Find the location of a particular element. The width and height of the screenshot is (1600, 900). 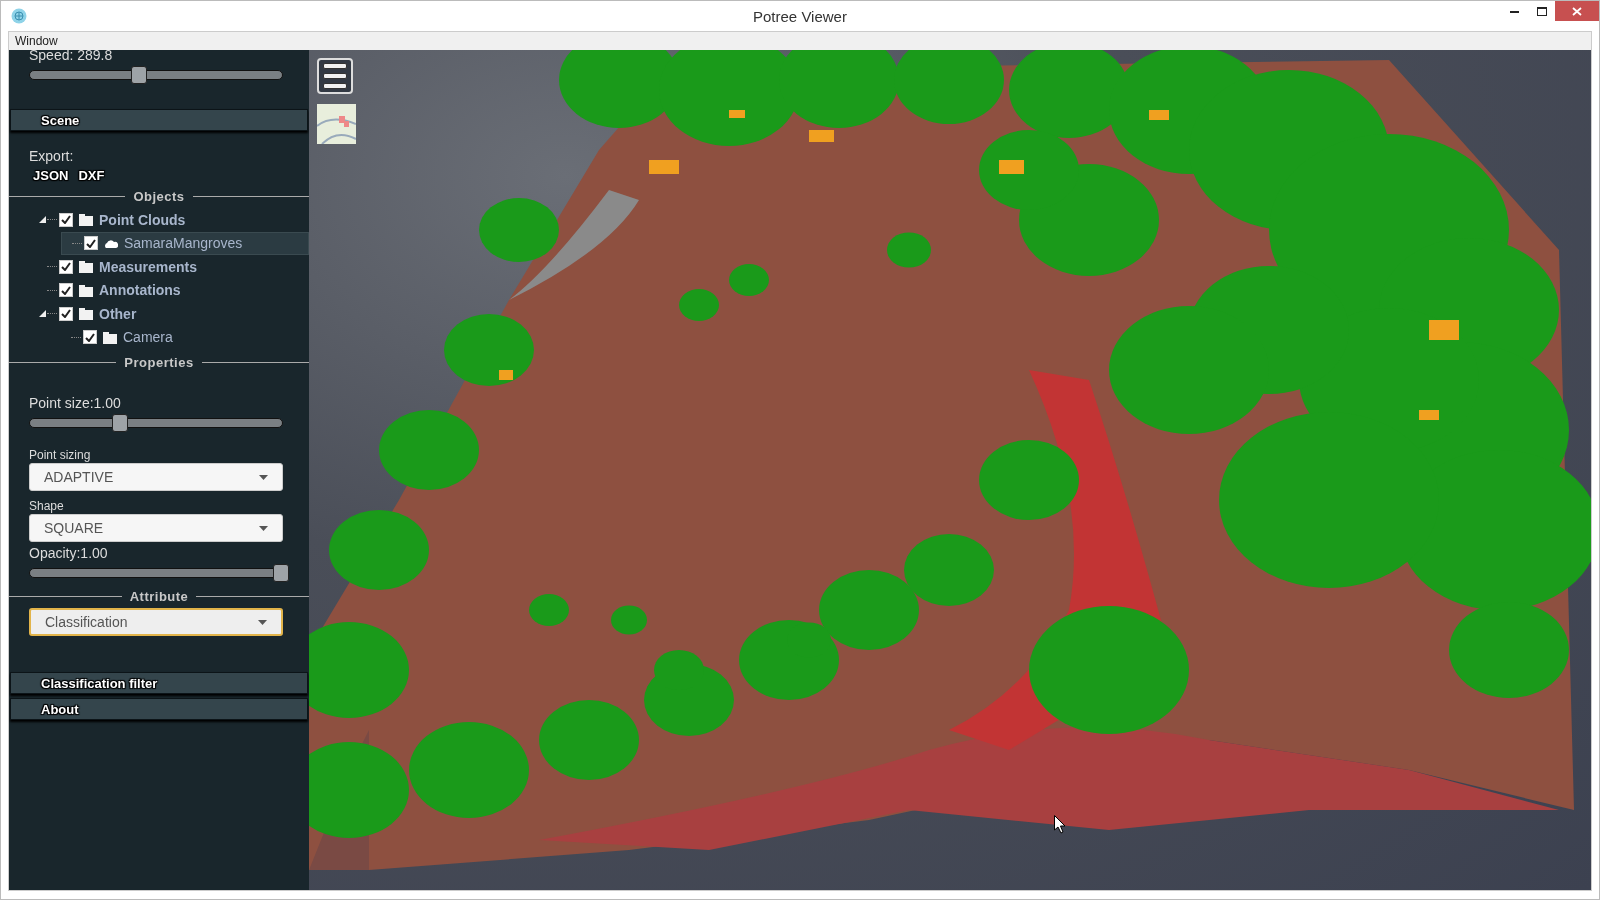

dropdown: Classification is located at coordinates (156, 622).